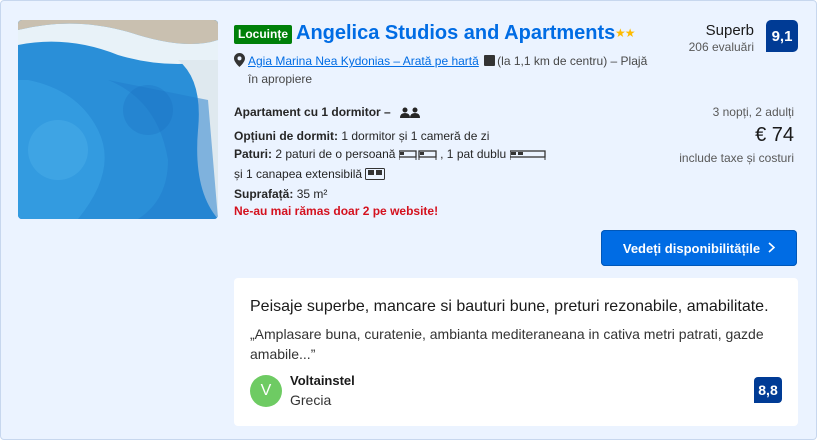 The image size is (819, 440). Describe the element at coordinates (336, 211) in the screenshot. I see `availability-warning: Ne-au mai rămas doar 2 pe website!` at that location.